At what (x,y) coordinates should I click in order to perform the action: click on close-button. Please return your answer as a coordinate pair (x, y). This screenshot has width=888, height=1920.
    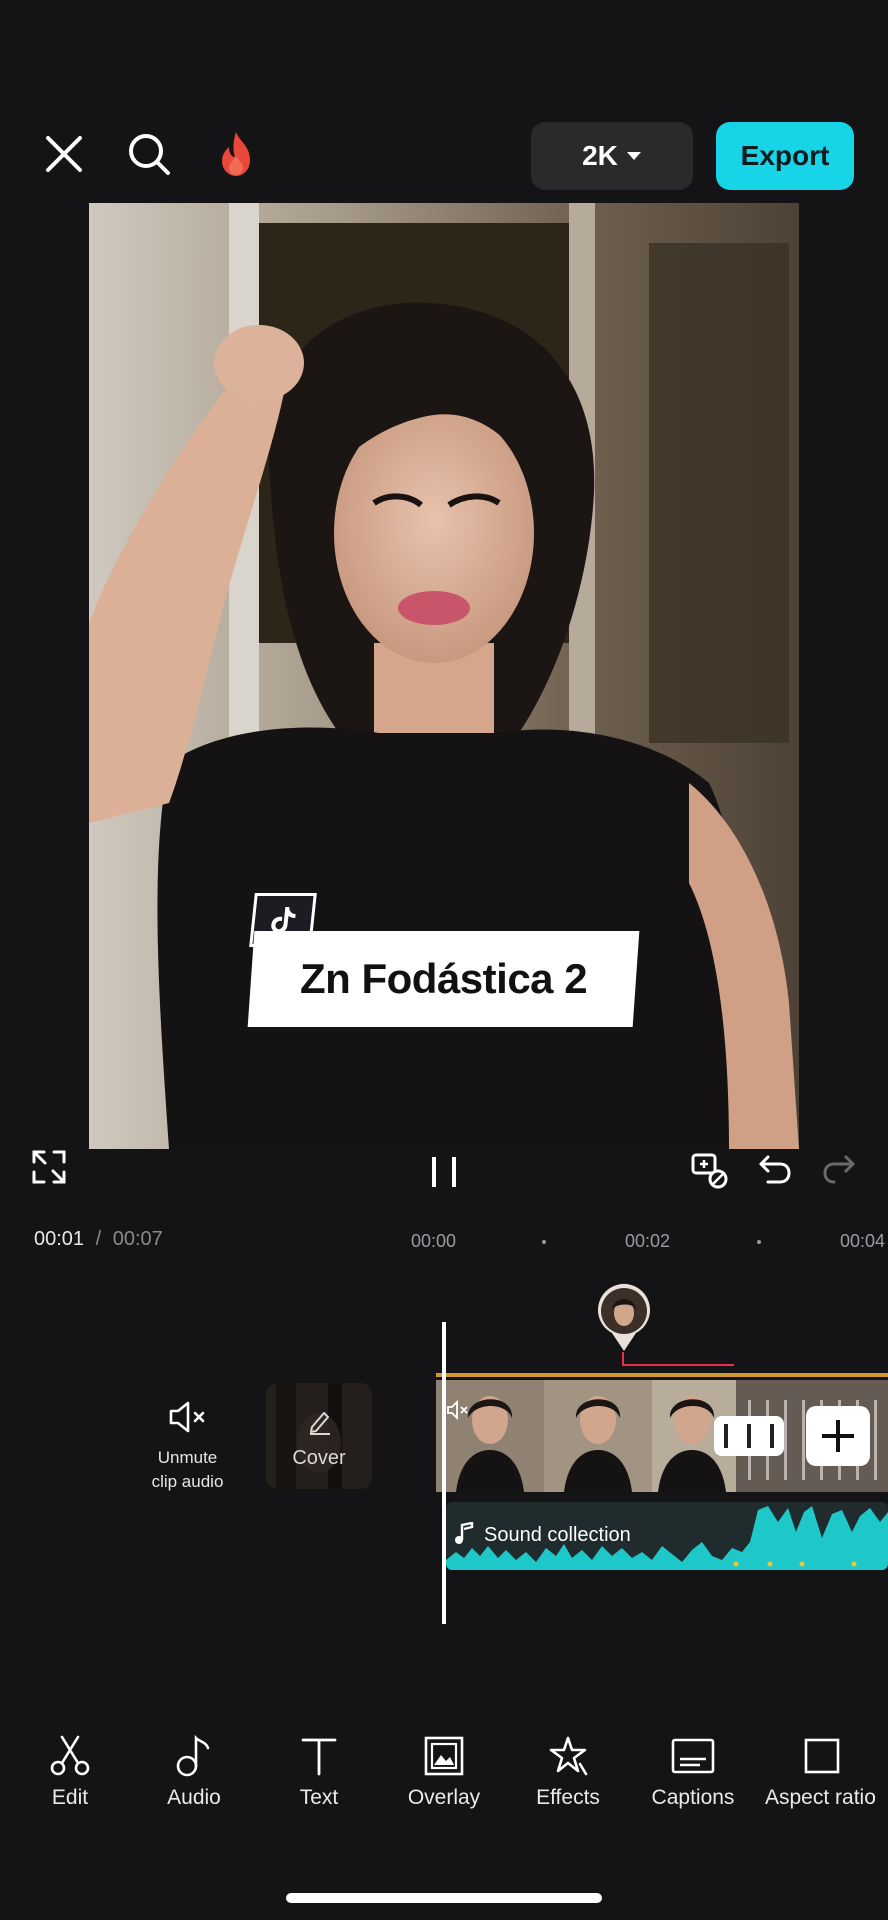
    Looking at the image, I should click on (64, 154).